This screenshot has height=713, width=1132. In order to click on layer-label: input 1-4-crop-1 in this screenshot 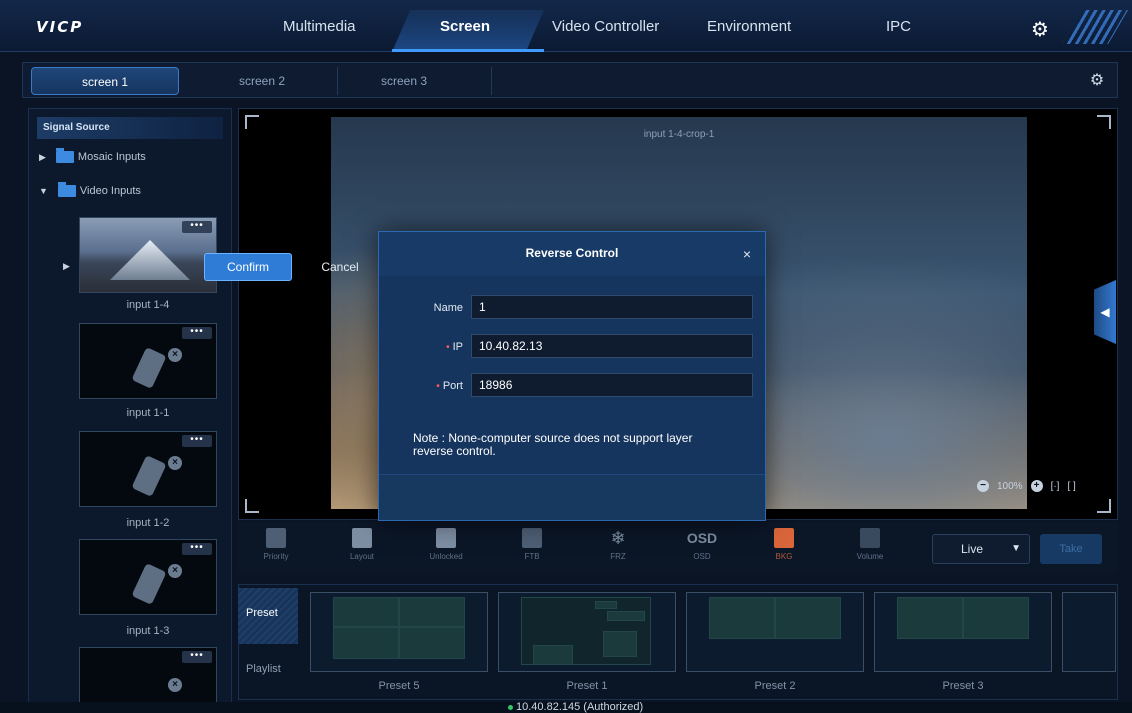, I will do `click(679, 134)`.